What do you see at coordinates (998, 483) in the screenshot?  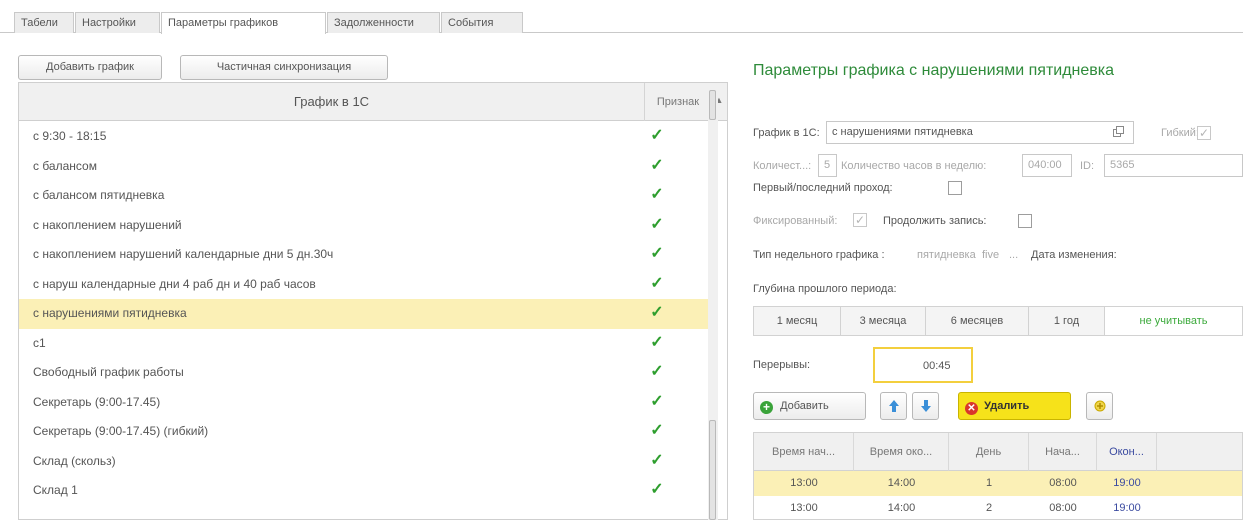 I see `table-row-selected: 13:00 14:00 1 08:00 19:00` at bounding box center [998, 483].